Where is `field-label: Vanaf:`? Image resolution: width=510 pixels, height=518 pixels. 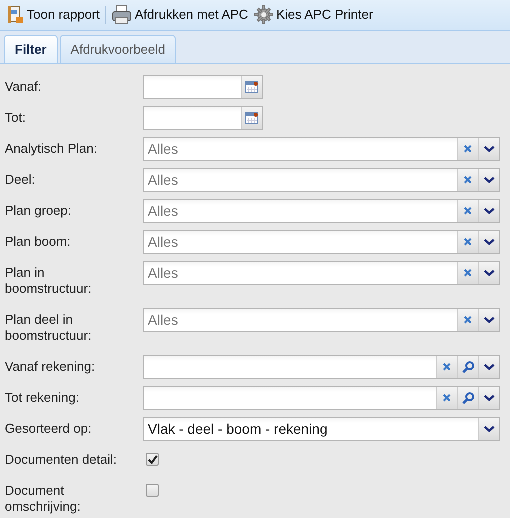 field-label: Vanaf: is located at coordinates (24, 87).